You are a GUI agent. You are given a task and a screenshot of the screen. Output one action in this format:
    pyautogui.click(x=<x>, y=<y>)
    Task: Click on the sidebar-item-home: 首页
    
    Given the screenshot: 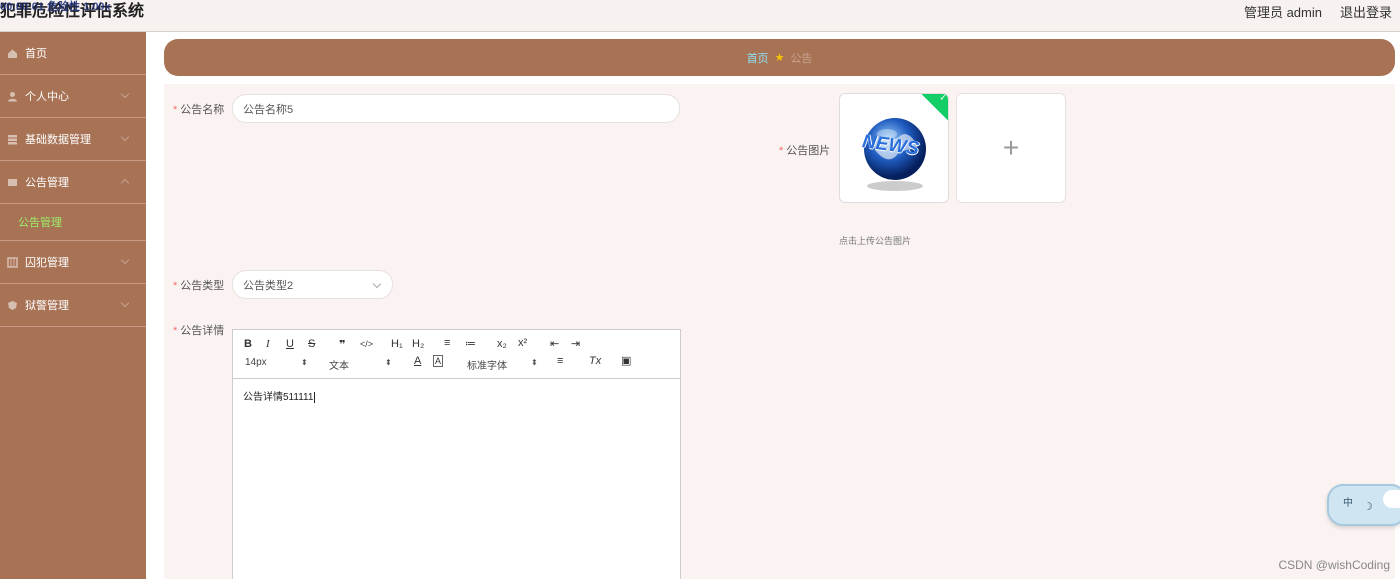 What is the action you would take?
    pyautogui.click(x=73, y=53)
    